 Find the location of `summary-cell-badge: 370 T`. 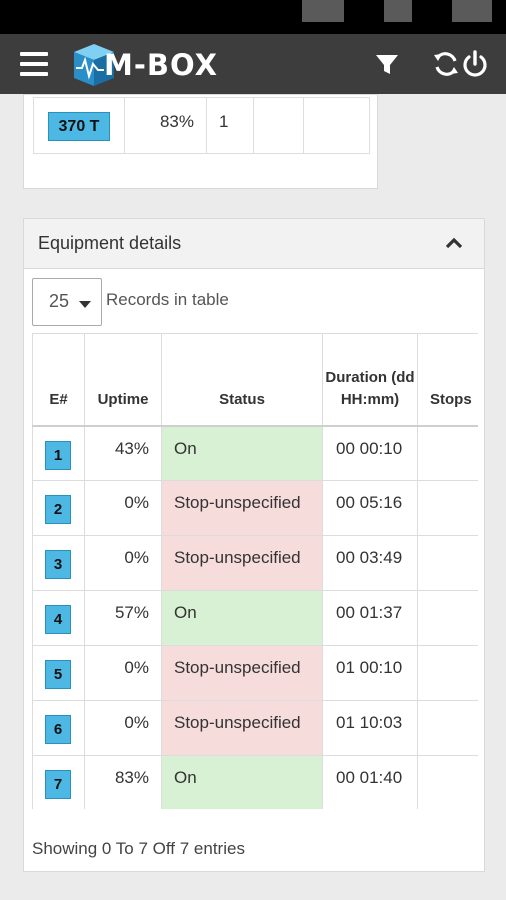

summary-cell-badge: 370 T is located at coordinates (79, 125).